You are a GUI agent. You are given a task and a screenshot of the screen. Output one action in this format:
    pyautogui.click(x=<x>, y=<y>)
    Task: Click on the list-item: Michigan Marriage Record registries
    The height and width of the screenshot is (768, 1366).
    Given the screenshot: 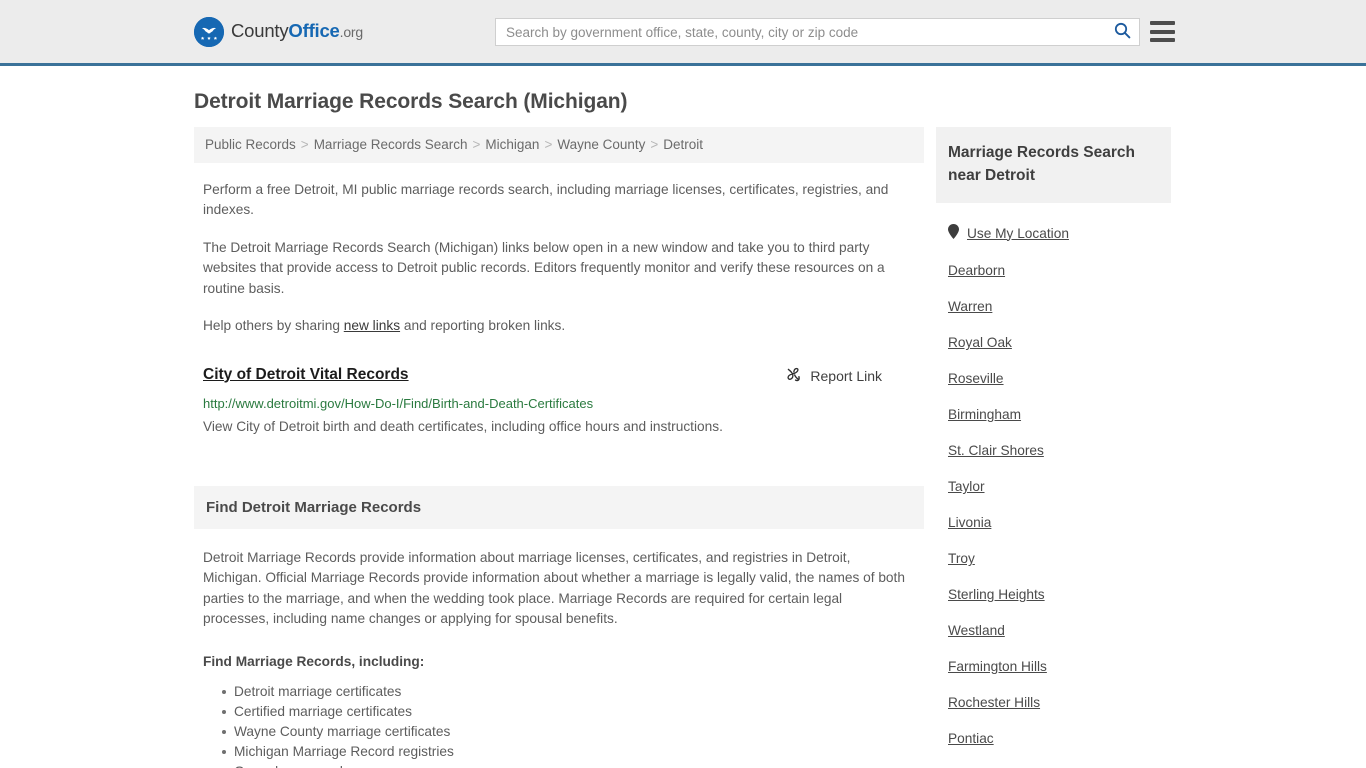 What is the action you would take?
    pyautogui.click(x=564, y=752)
    